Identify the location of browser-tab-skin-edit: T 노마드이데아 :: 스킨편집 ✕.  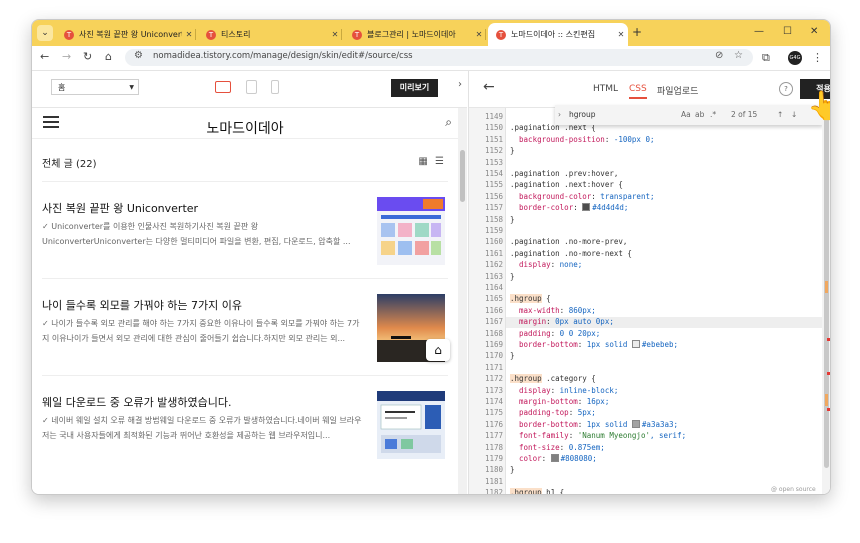
(558, 34).